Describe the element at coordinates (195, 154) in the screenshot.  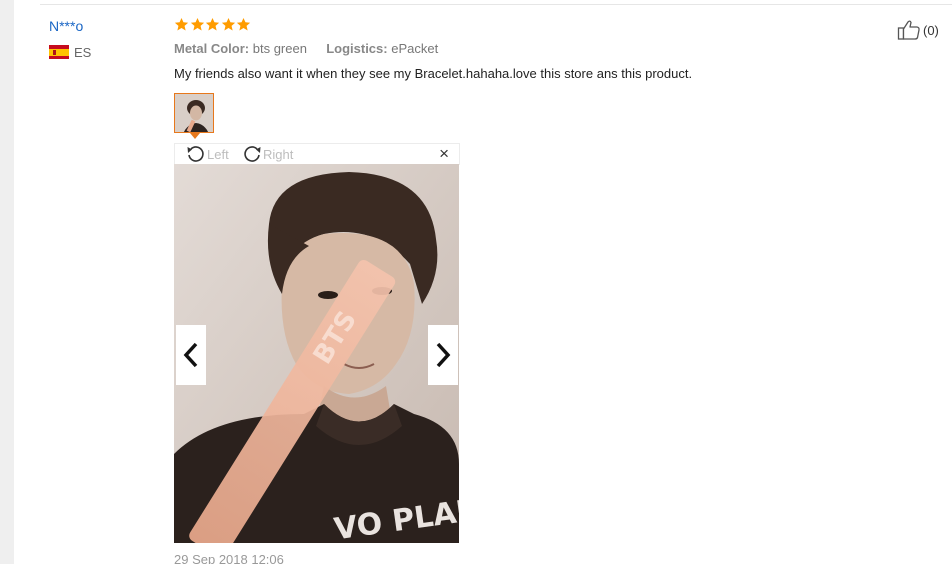
I see `rotate-ccw-icon` at that location.